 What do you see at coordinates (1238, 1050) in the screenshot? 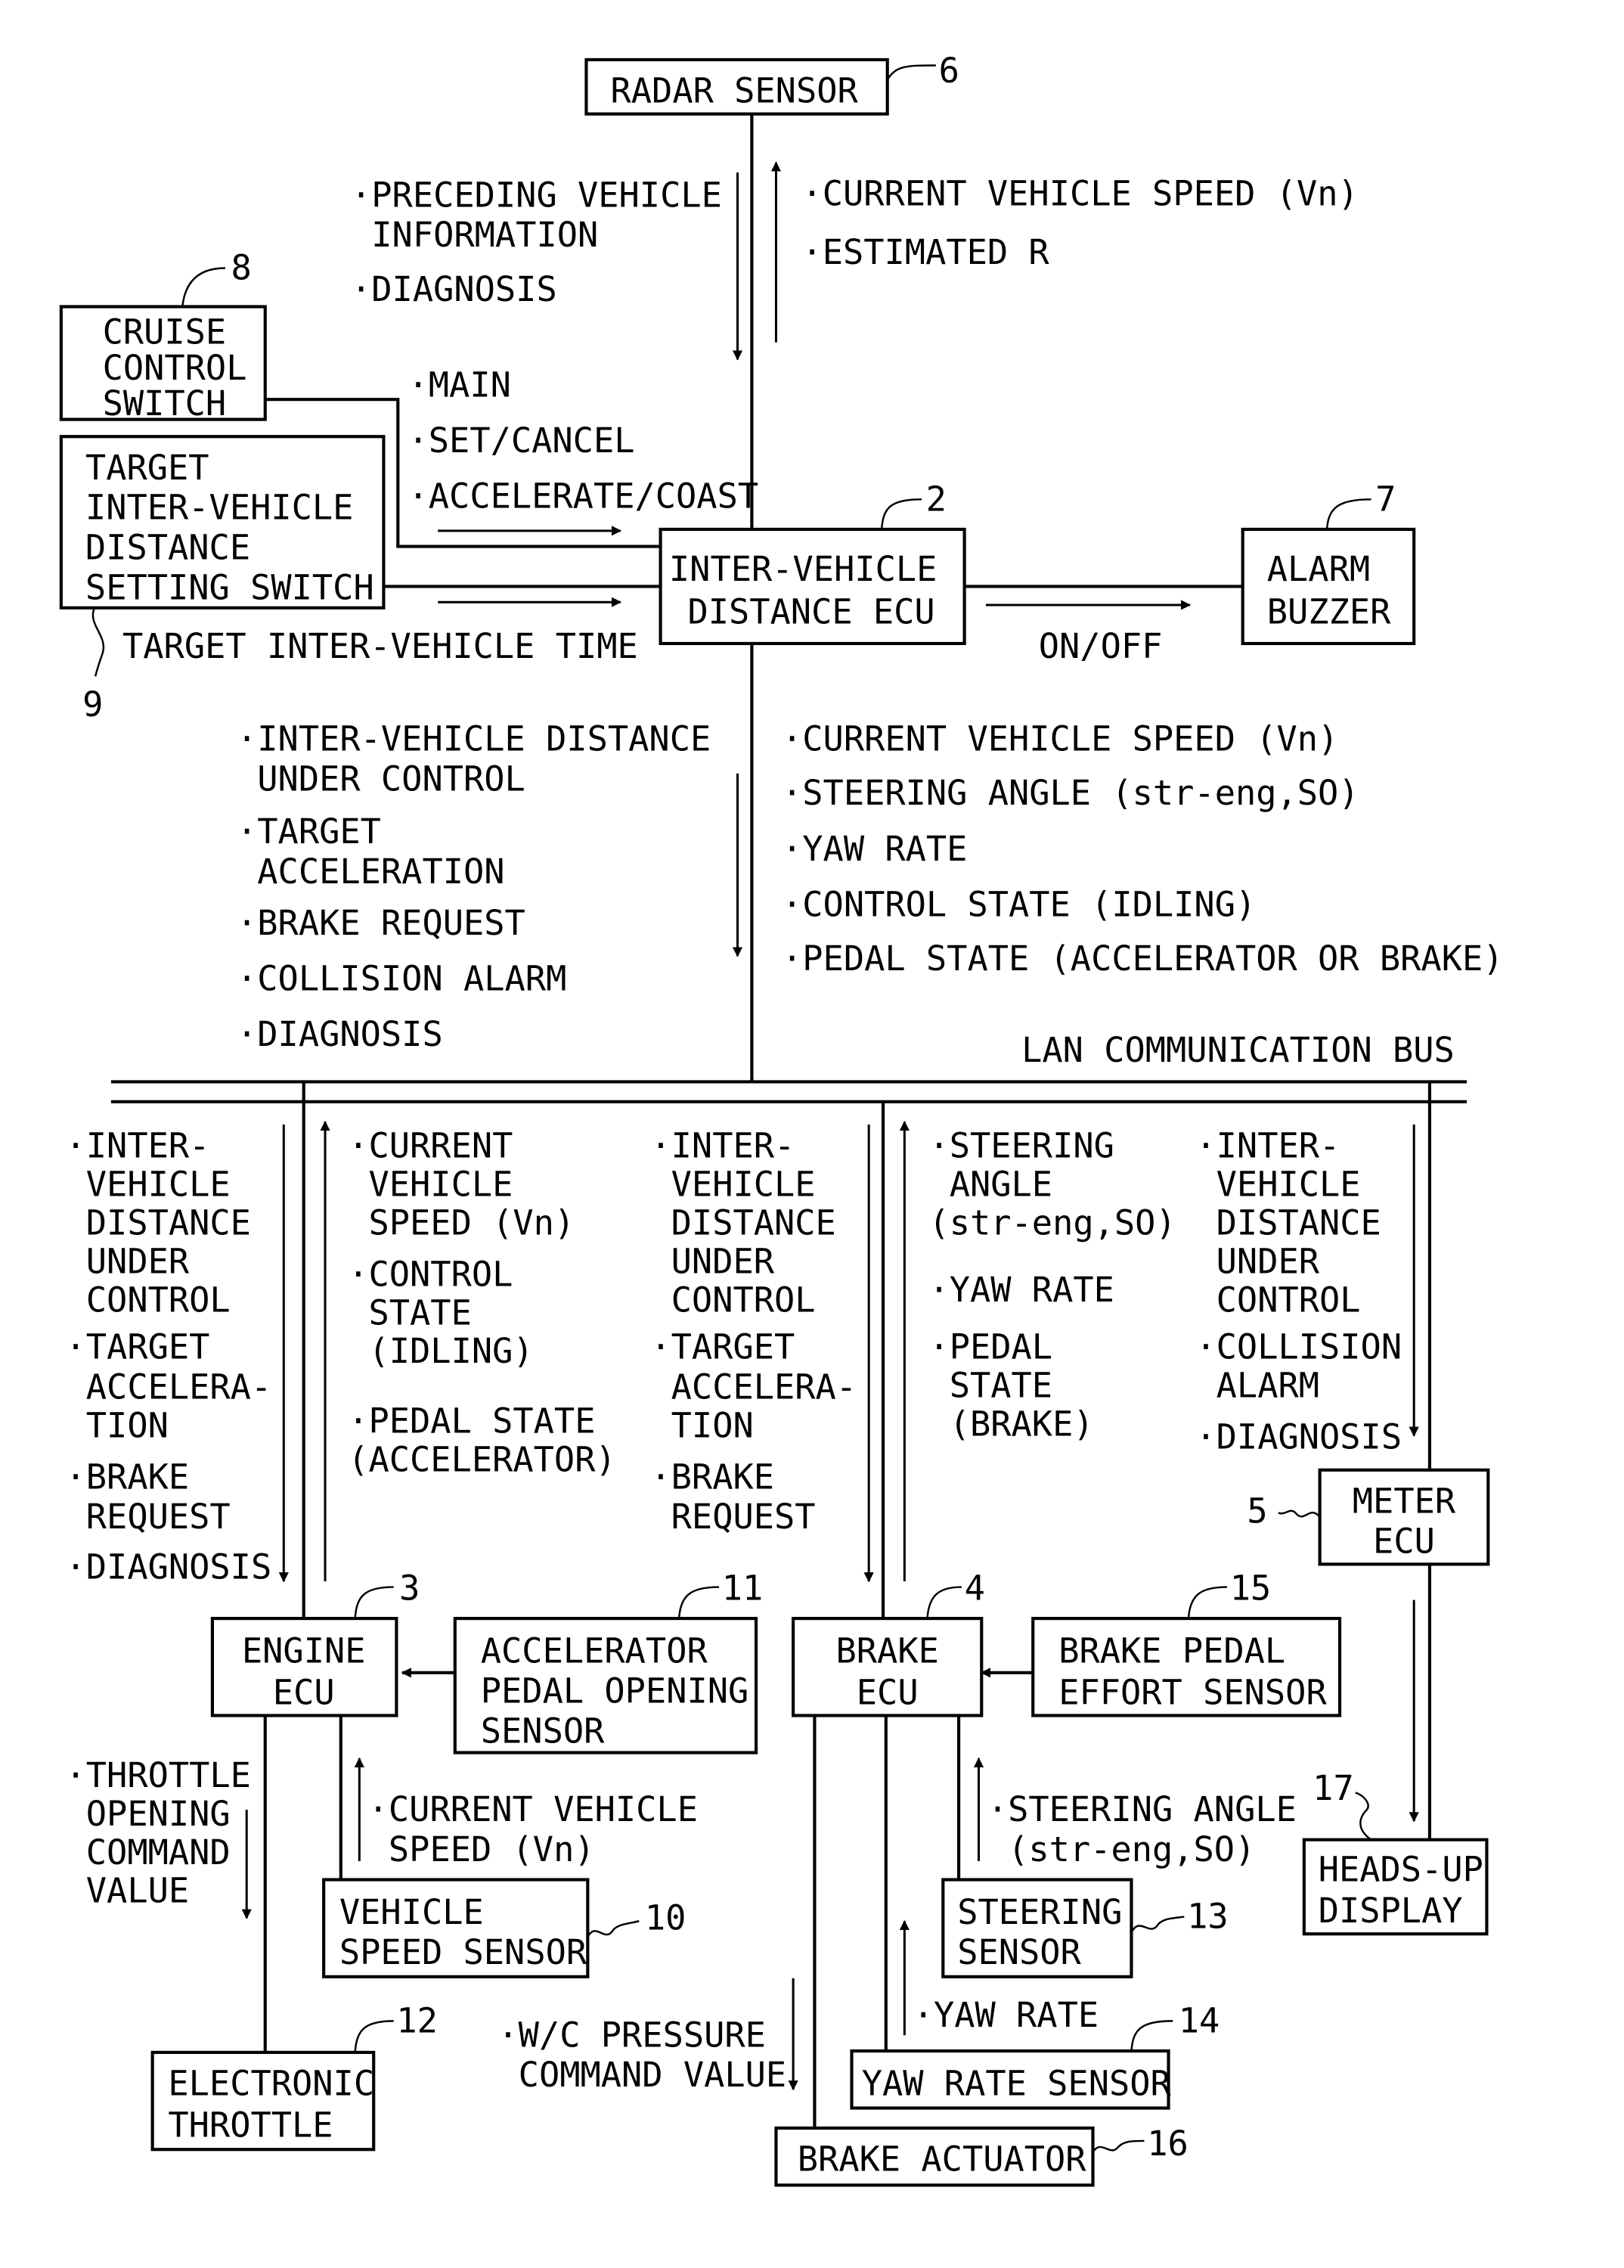
I see `lan-bus-label: LAN COMMUNICATION BUS` at bounding box center [1238, 1050].